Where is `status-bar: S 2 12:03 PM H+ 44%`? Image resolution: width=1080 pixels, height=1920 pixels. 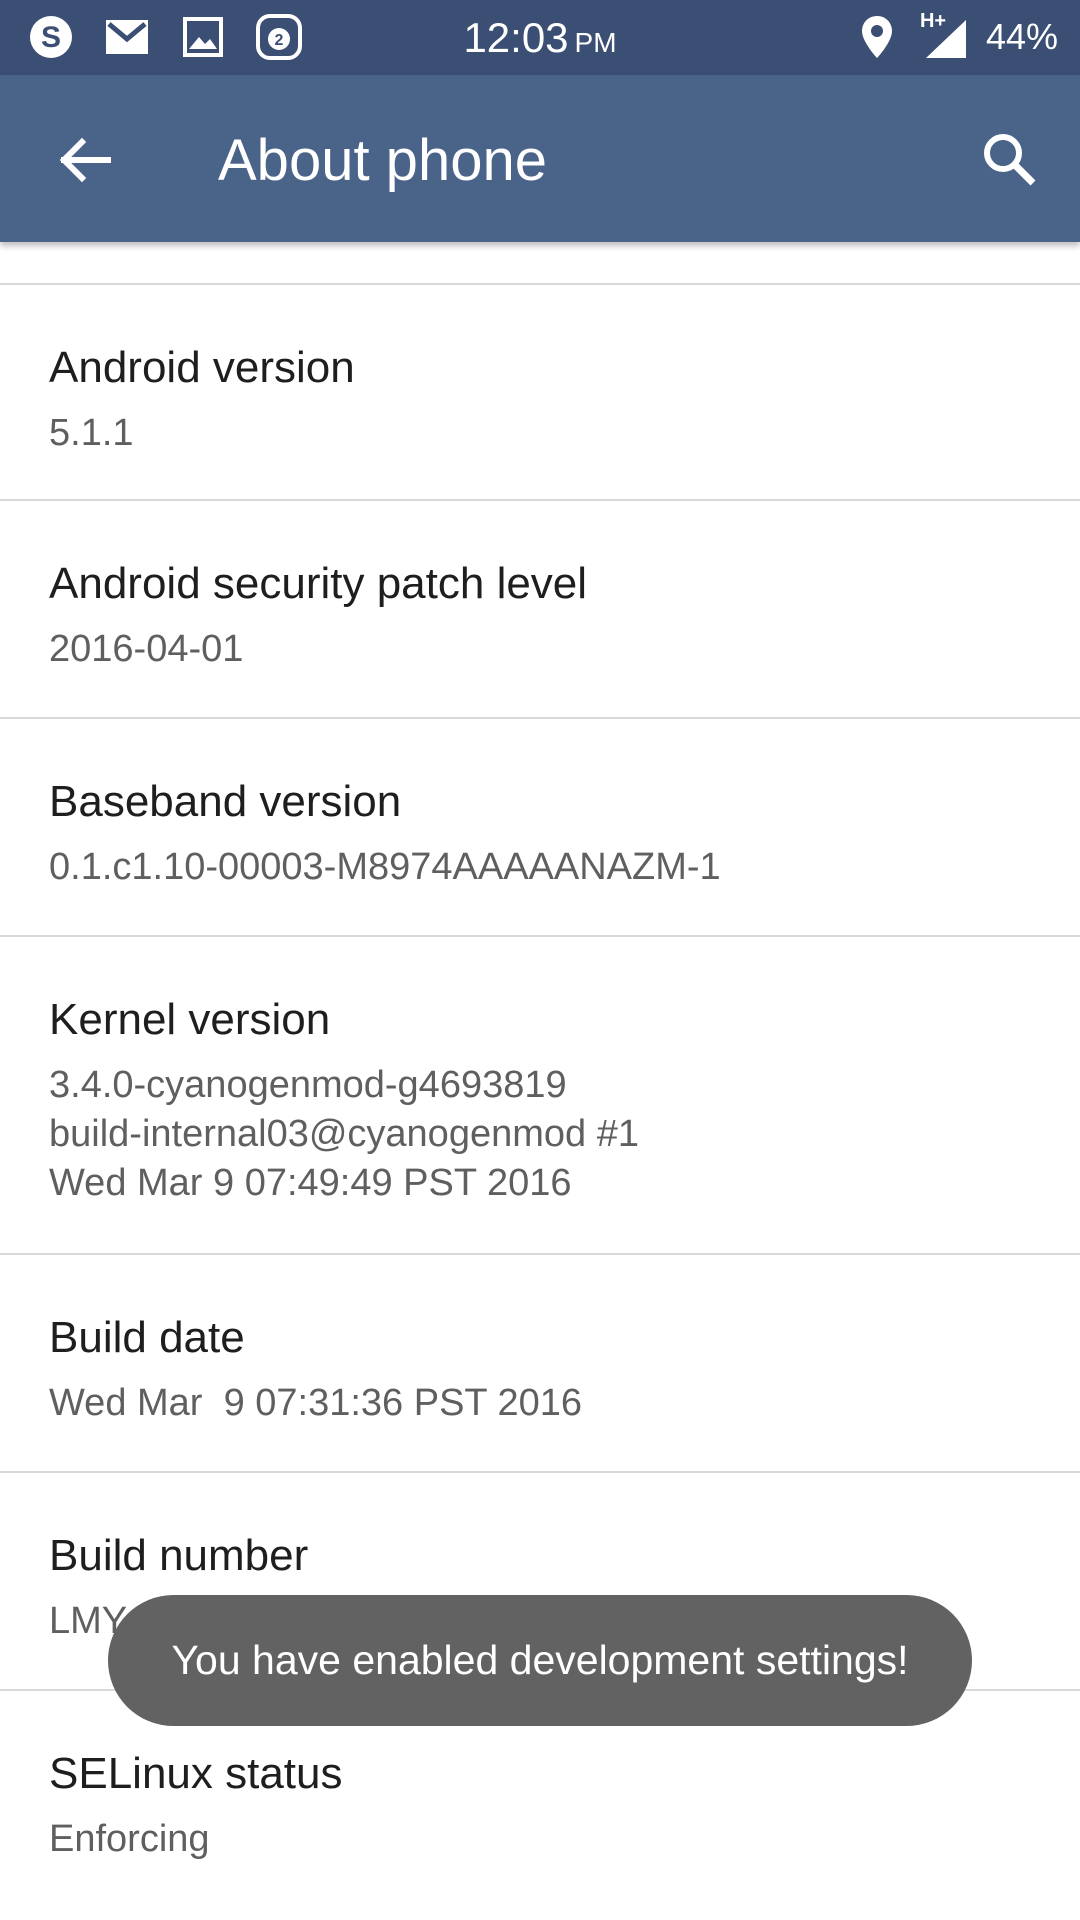
status-bar: S 2 12:03 PM H+ 44% is located at coordinates (540, 37).